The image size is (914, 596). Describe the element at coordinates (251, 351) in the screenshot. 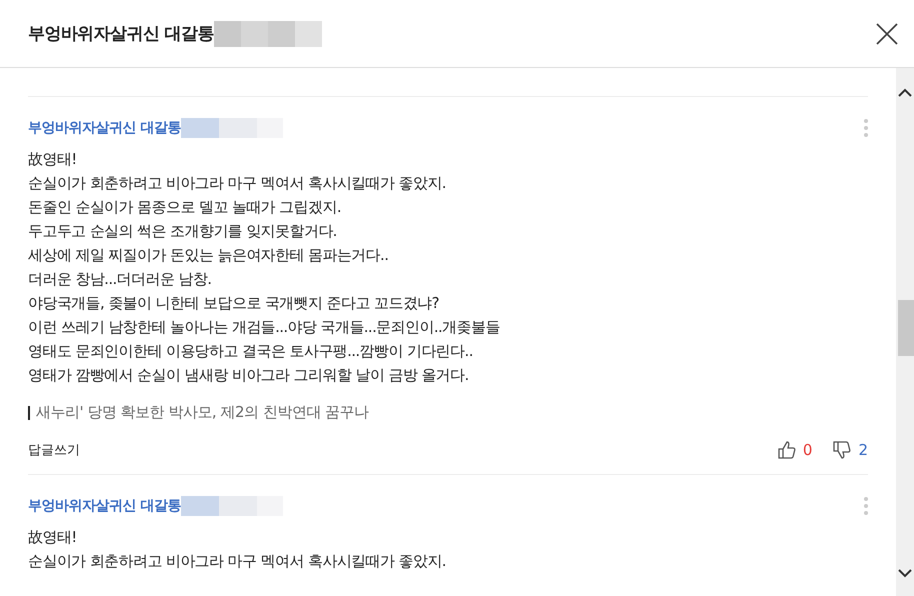

I see `comment-line: 영태도 문죄인이한테 이용당하고 결국은 토사구팽...깜빵이 기다린다..` at that location.